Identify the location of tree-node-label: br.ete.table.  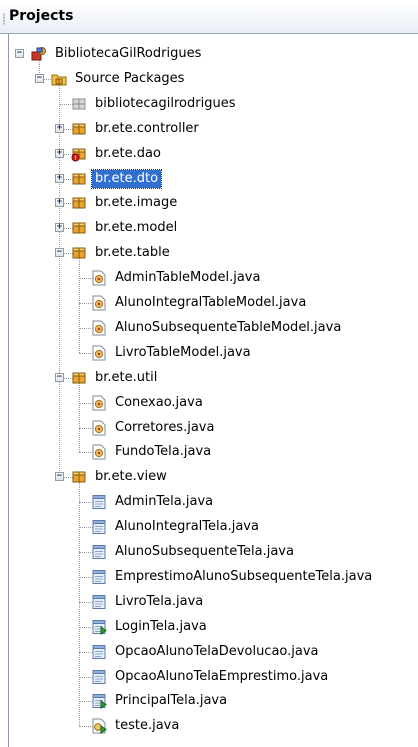
(132, 253).